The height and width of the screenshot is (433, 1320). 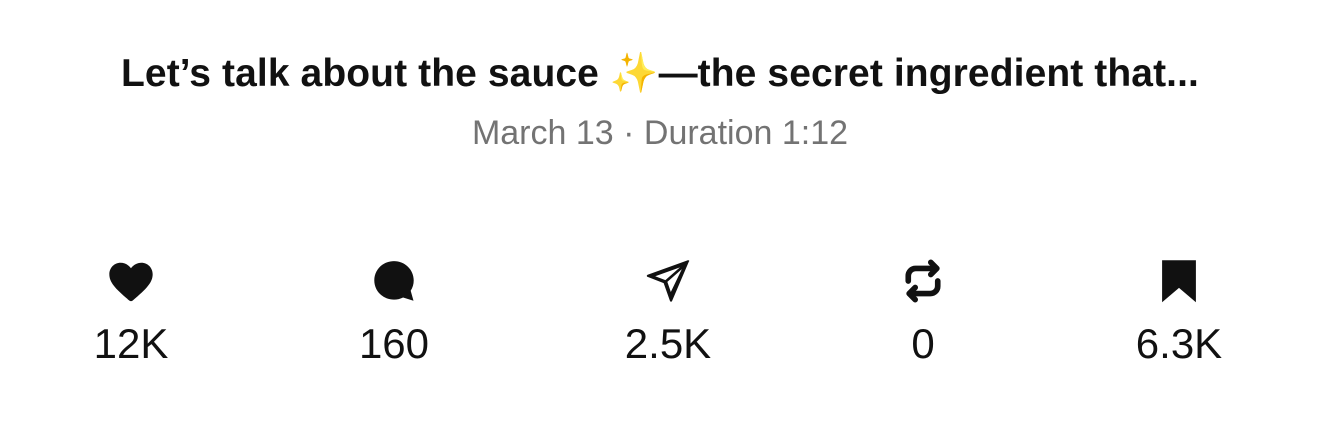 What do you see at coordinates (660, 133) in the screenshot?
I see `post-meta: March 13 · Duration 1:12` at bounding box center [660, 133].